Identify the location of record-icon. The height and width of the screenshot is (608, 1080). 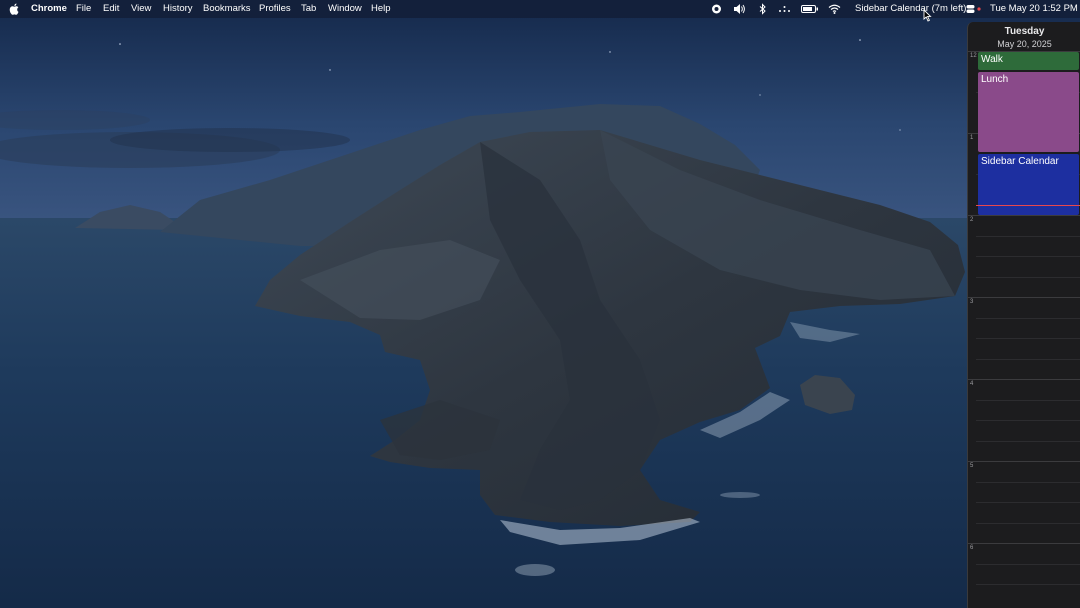
(716, 9).